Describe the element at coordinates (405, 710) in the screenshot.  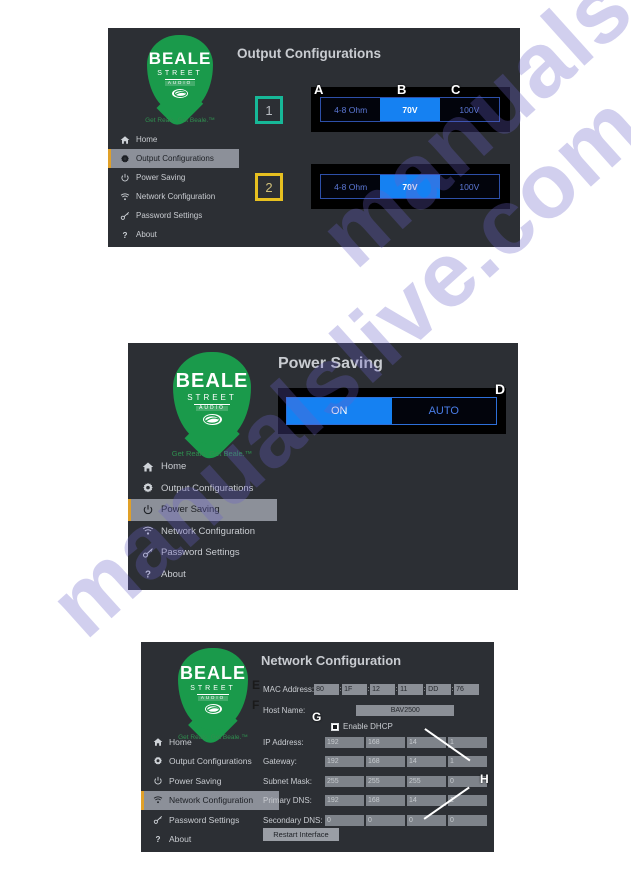
I see `host-name-input: BAV2500` at that location.